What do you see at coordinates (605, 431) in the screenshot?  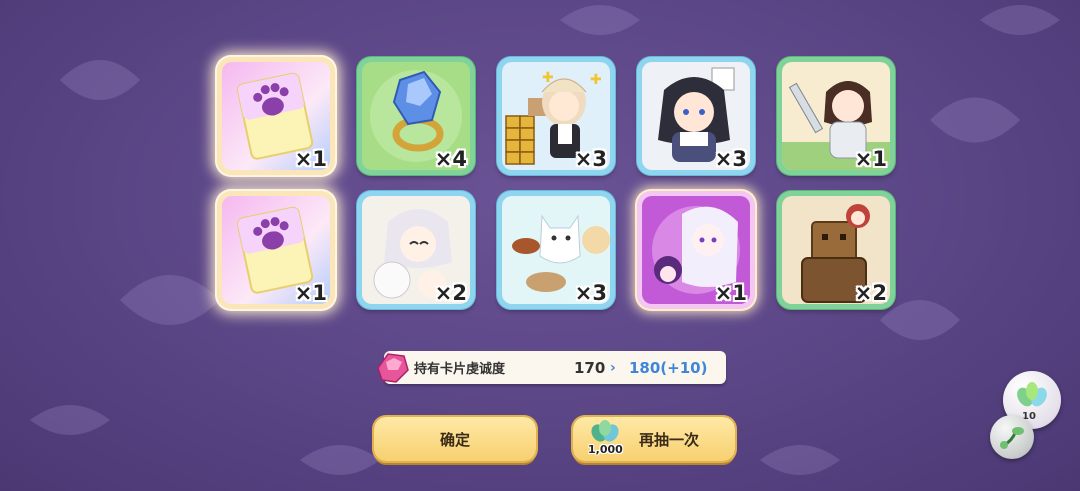 I see `clover-currency-icon` at bounding box center [605, 431].